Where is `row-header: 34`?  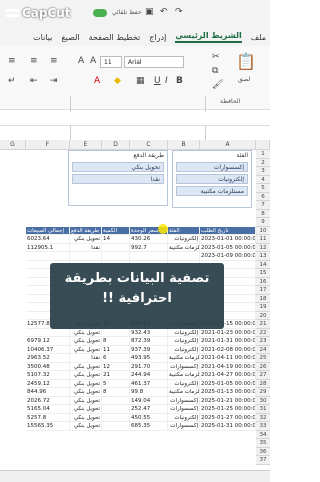 row-header: 34 is located at coordinates (263, 434).